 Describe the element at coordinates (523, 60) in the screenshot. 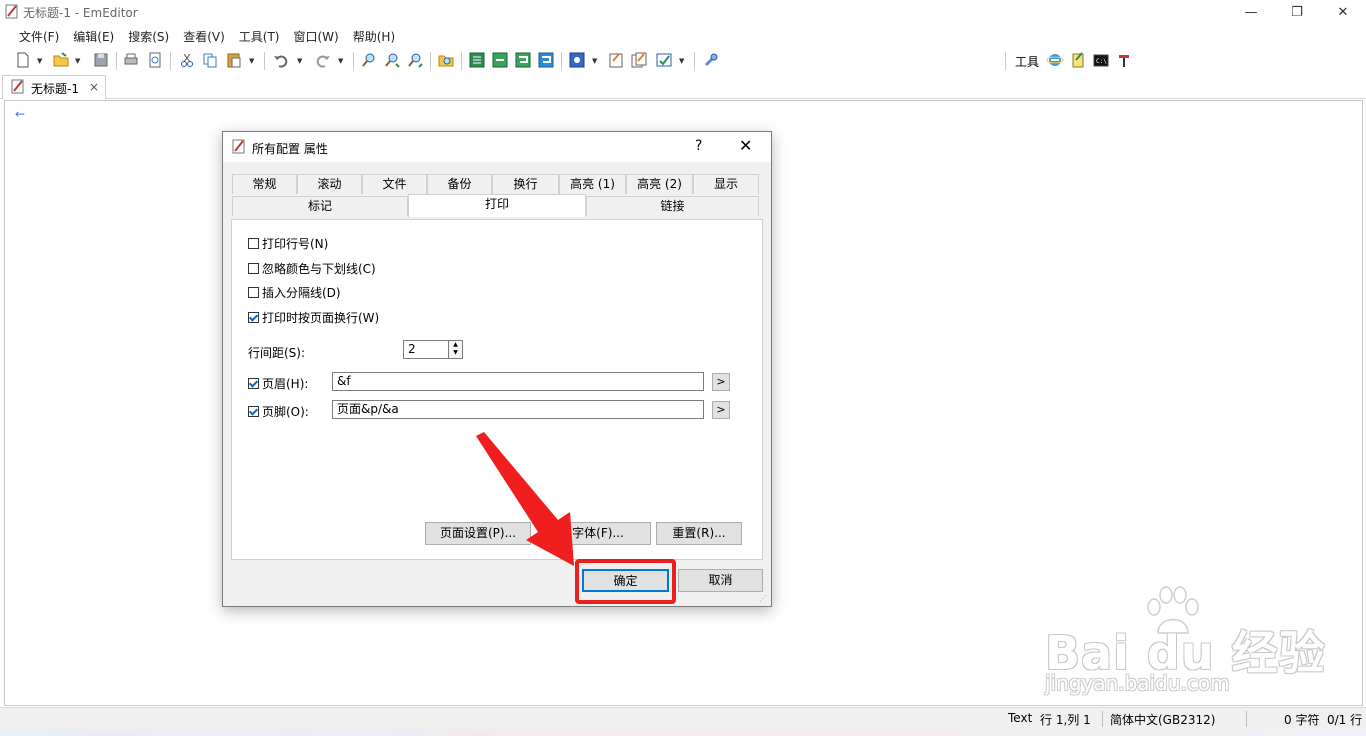

I see `wrap-icon` at that location.